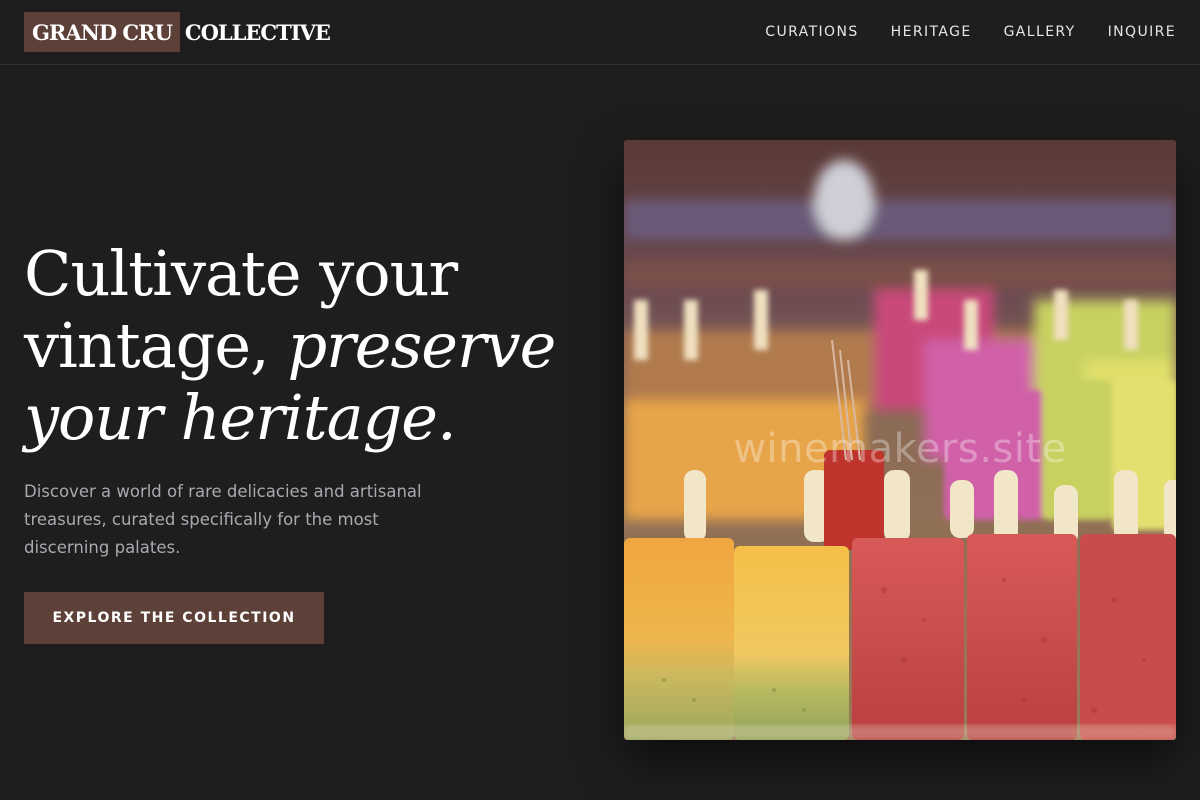  Describe the element at coordinates (811, 32) in the screenshot. I see `nav-item-curations: CURATIONS` at that location.